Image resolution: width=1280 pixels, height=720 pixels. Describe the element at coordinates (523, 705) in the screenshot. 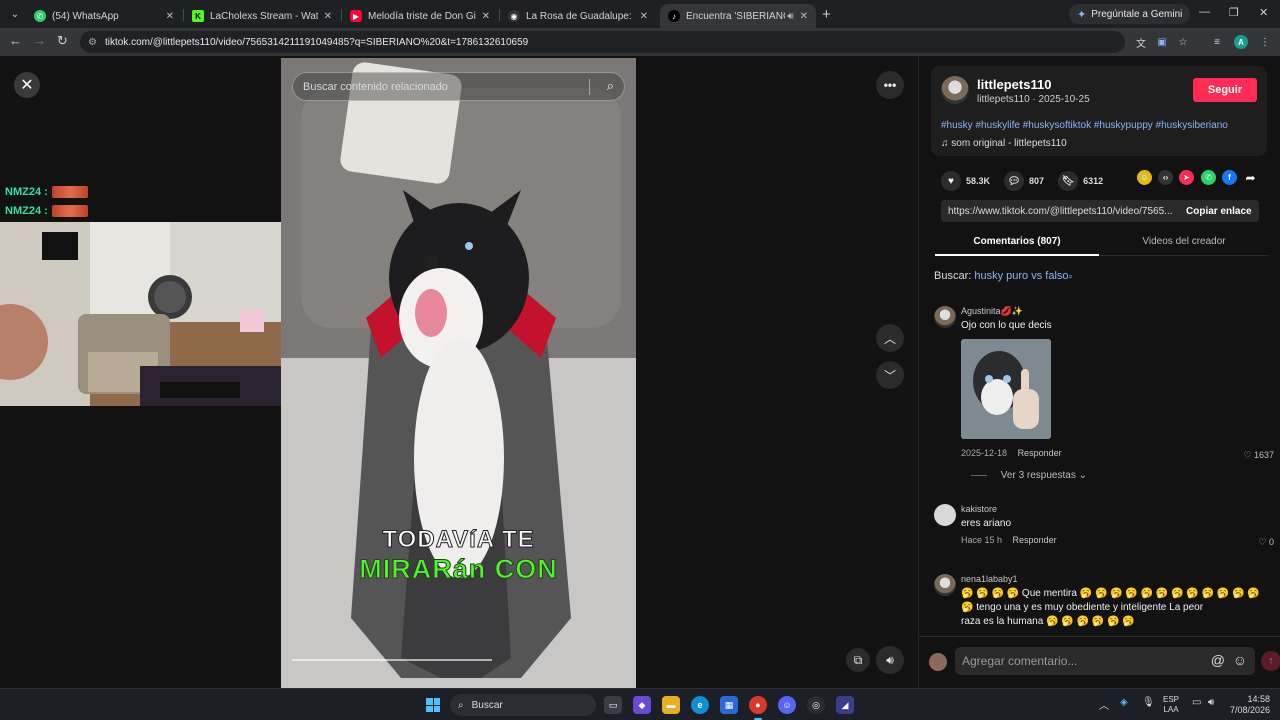

I see `taskbar-search: ⌕ Buscar` at that location.